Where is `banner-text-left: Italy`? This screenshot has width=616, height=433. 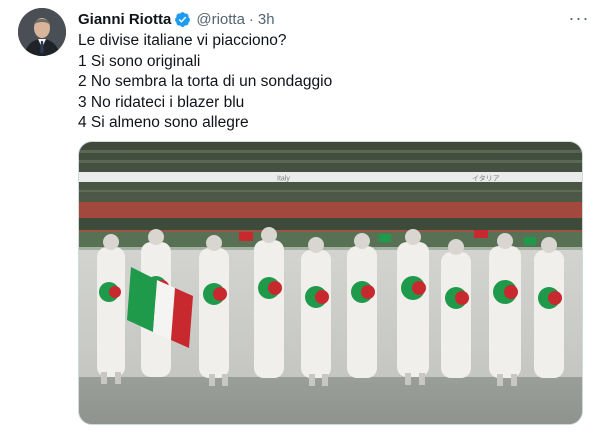
banner-text-left: Italy is located at coordinates (283, 179).